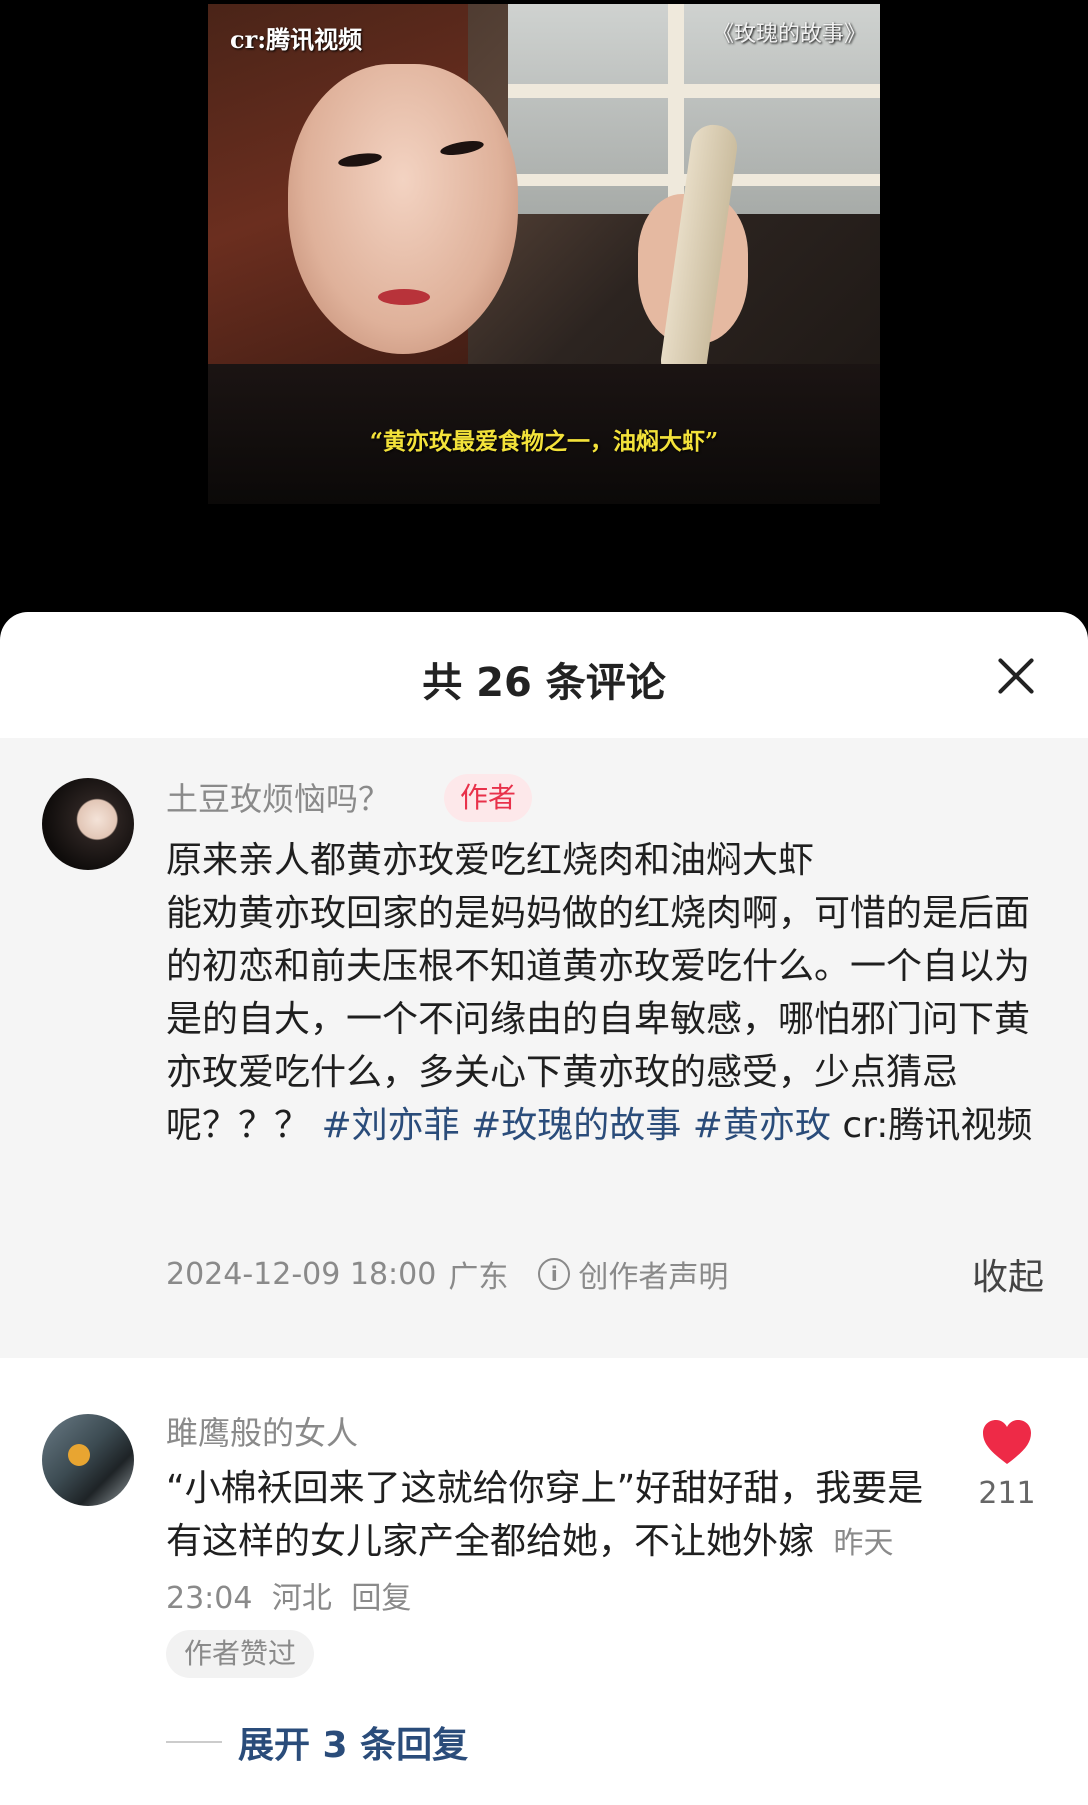 This screenshot has height=1805, width=1088. Describe the element at coordinates (240, 1654) in the screenshot. I see `author-liked-badge: 作者赞过` at that location.